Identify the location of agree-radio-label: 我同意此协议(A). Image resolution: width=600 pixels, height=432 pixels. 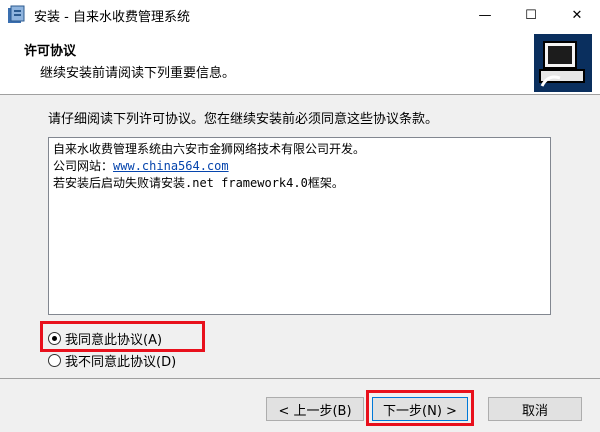
(113, 338).